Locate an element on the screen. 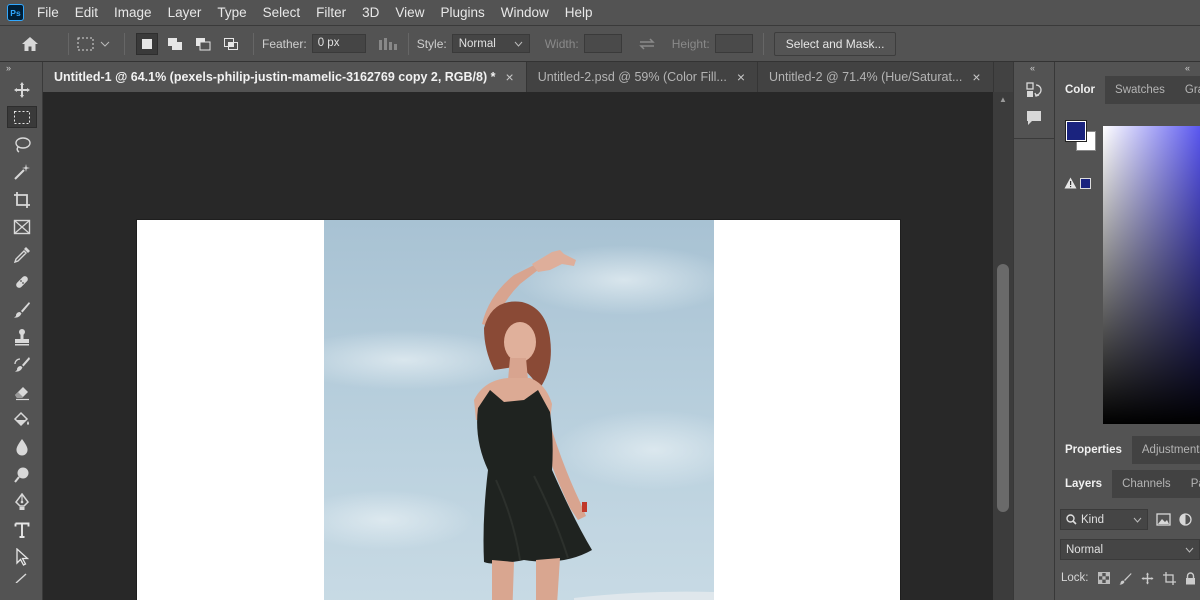 The height and width of the screenshot is (600, 1200). lock-image-pixels-icon is located at coordinates (1125, 578).